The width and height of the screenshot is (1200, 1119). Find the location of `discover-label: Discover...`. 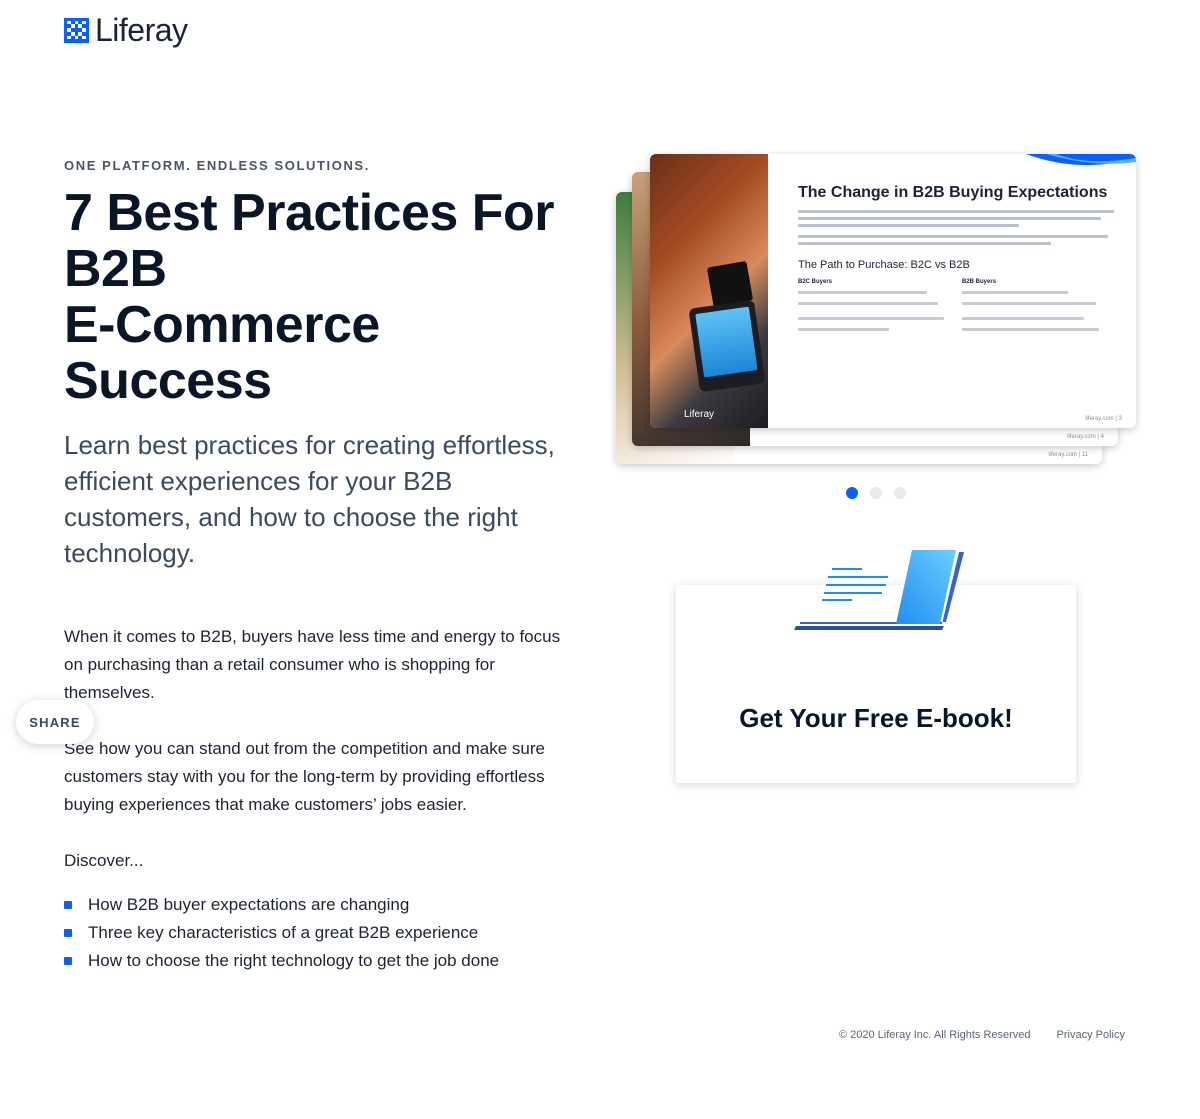

discover-label: Discover... is located at coordinates (104, 860).